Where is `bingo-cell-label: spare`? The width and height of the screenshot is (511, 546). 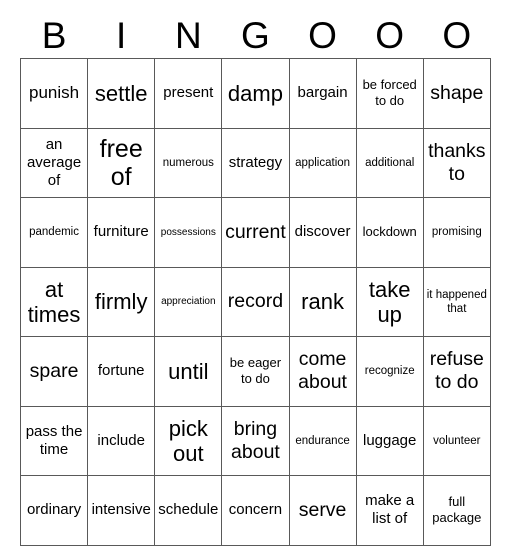
bingo-cell-label: spare is located at coordinates (54, 370).